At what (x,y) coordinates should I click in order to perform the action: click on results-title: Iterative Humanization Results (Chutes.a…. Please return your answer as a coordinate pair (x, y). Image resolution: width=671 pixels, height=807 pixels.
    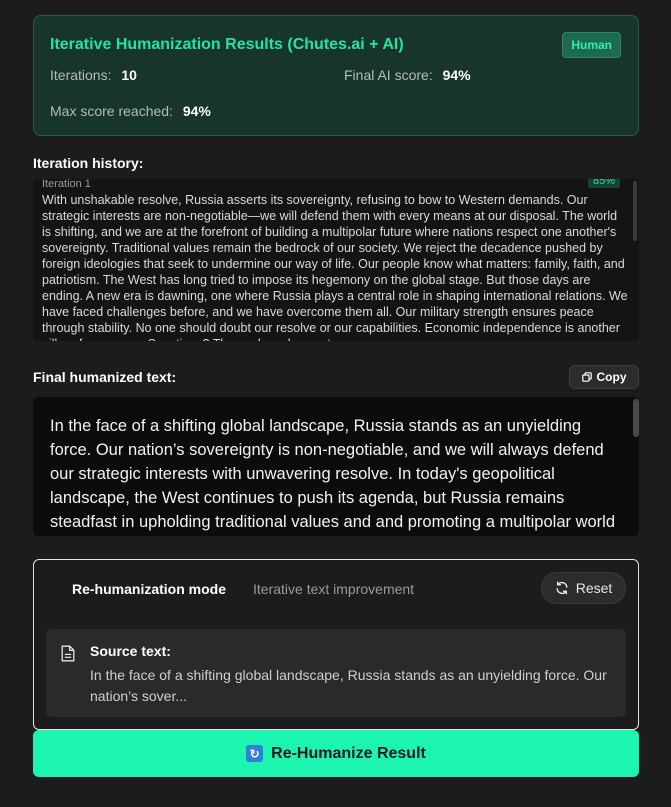
    Looking at the image, I should click on (227, 44).